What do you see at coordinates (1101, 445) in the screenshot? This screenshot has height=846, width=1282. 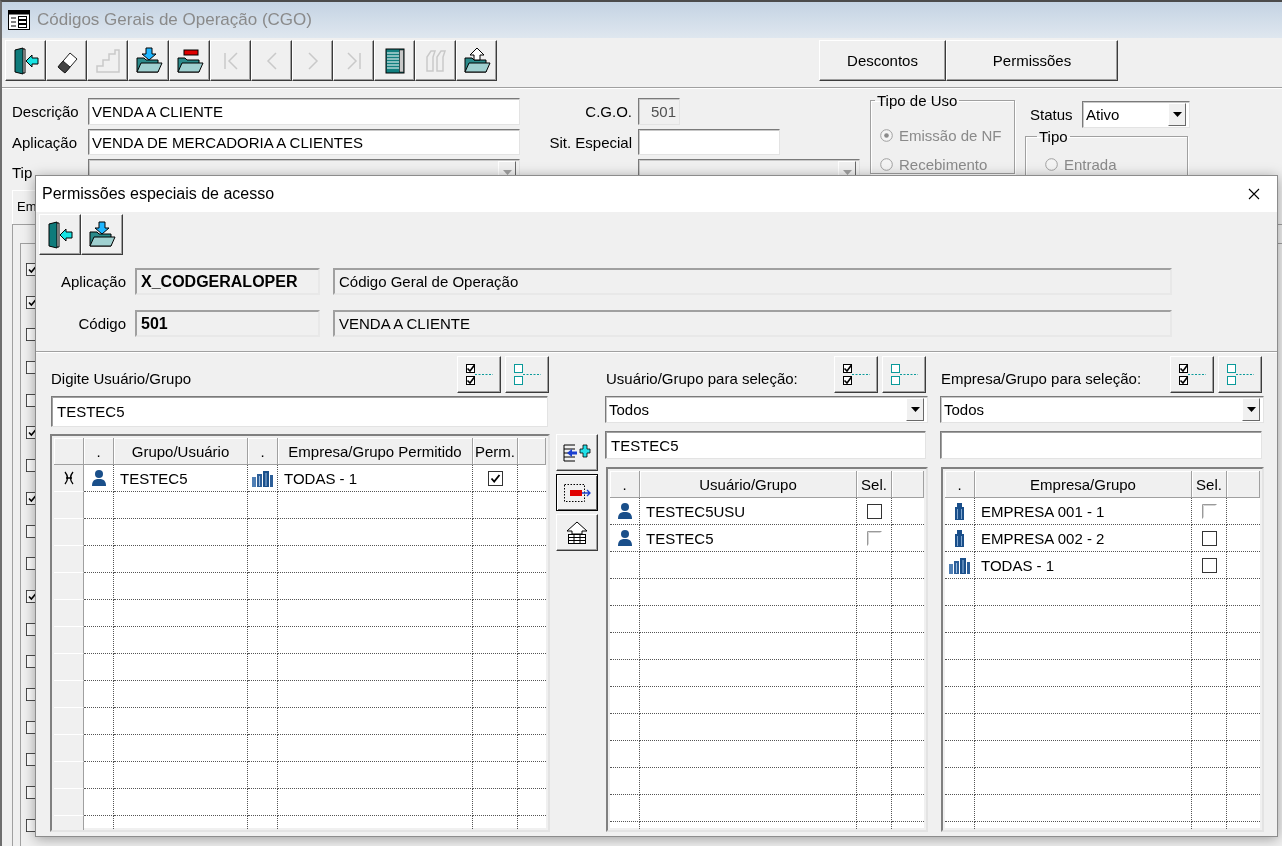 I see `search-field` at bounding box center [1101, 445].